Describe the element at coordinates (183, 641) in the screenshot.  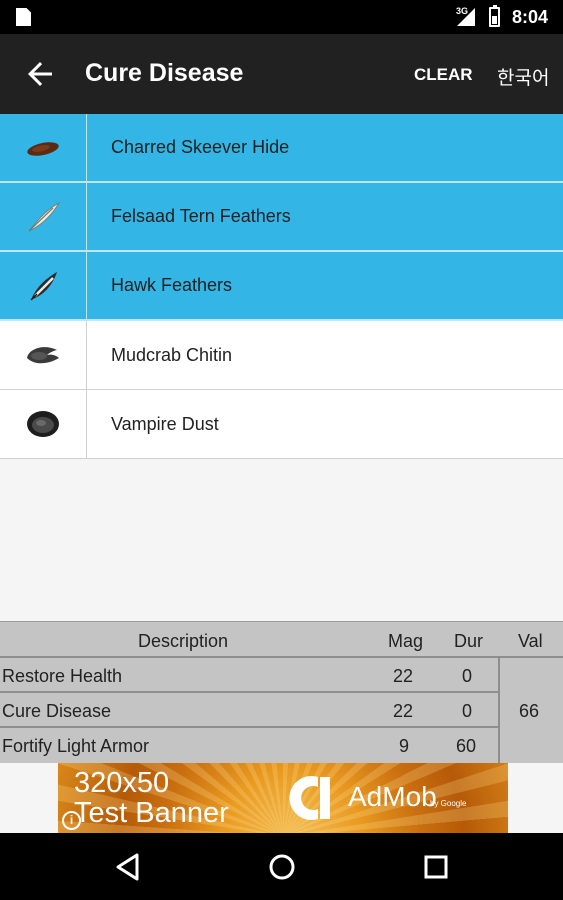
I see `header-description: Description` at that location.